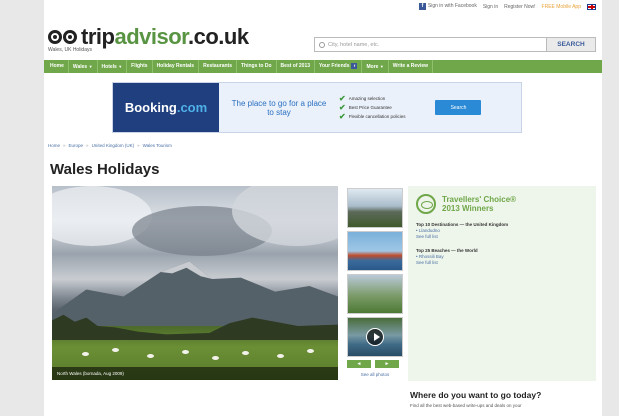 Image resolution: width=619 pixels, height=416 pixels. I want to click on logo-subtitle: Wales, UK Holidays, so click(70, 50).